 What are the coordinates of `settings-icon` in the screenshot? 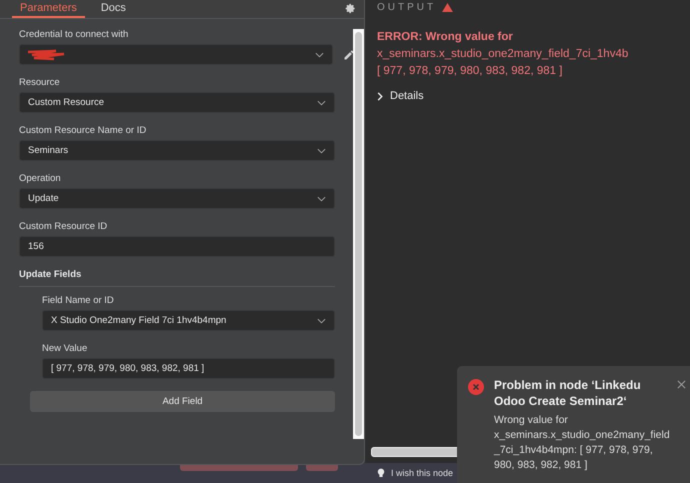 It's located at (350, 8).